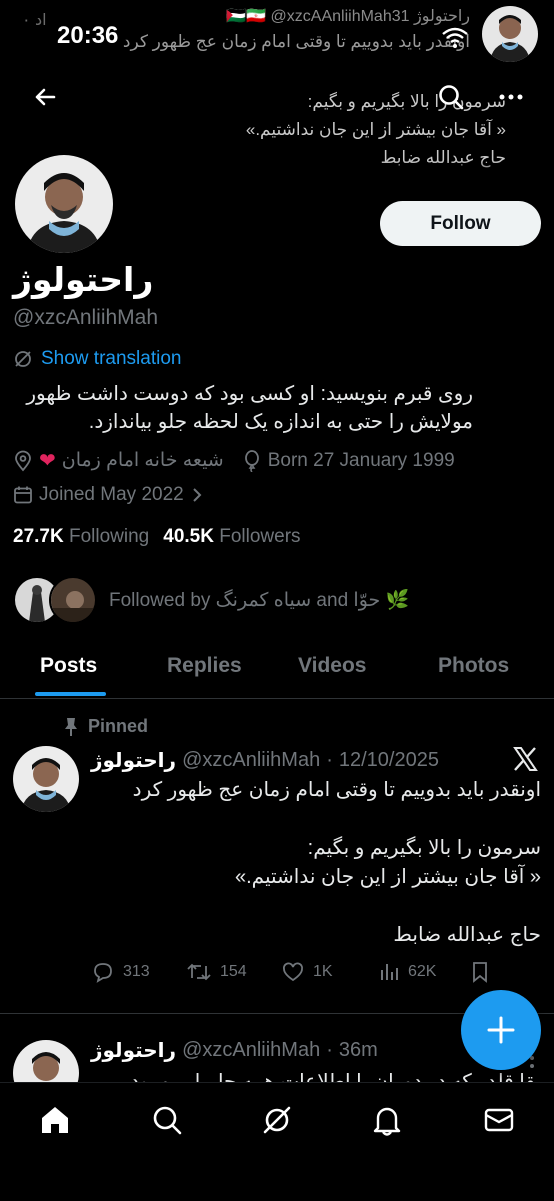 The image size is (554, 1201). I want to click on views-count: 62K, so click(422, 972).